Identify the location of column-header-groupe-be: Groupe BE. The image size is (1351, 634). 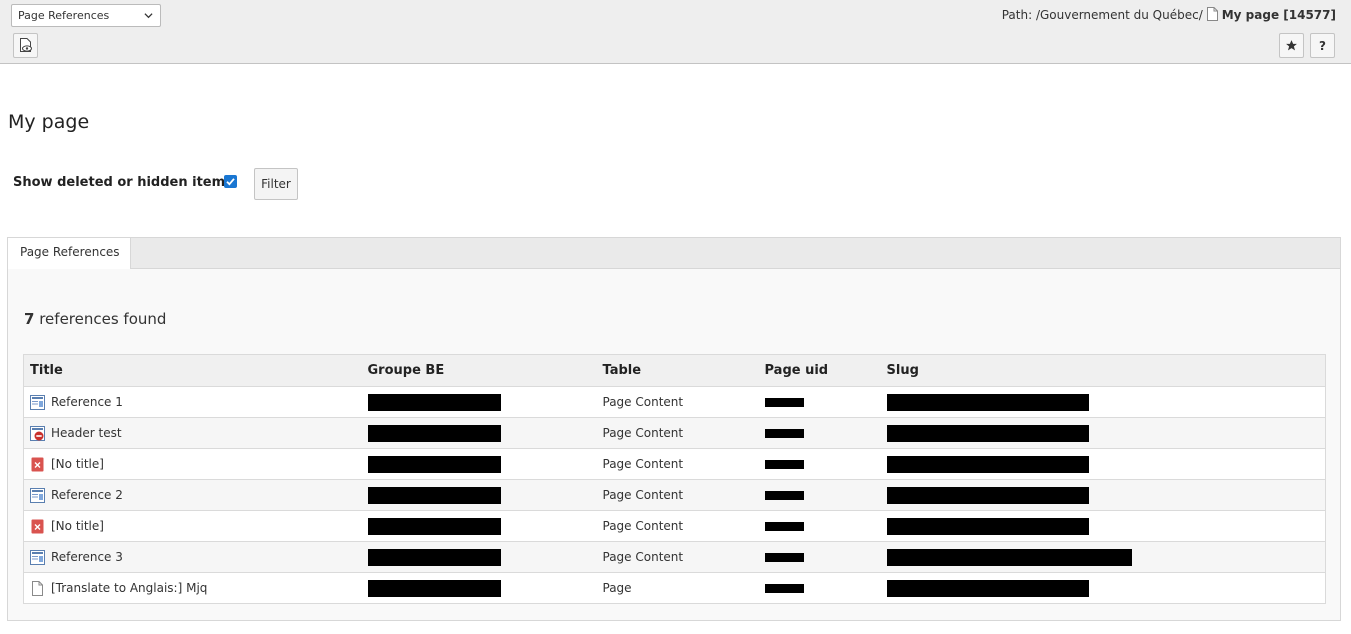
(479, 370).